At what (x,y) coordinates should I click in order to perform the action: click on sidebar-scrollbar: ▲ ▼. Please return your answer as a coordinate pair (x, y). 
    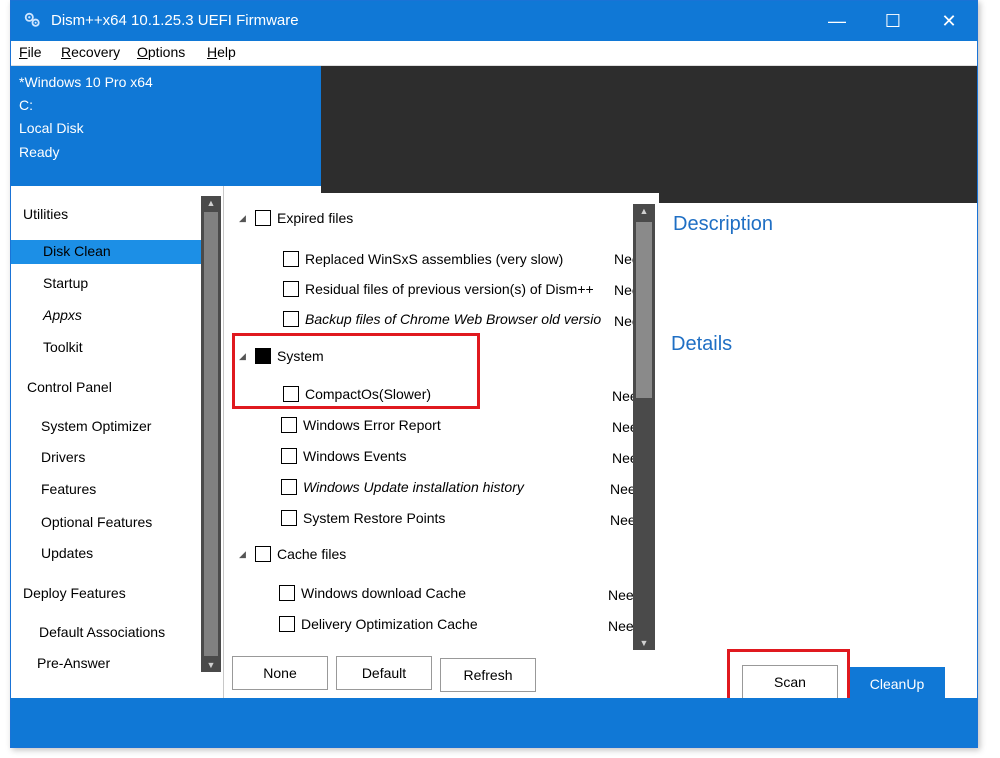
    Looking at the image, I should click on (211, 434).